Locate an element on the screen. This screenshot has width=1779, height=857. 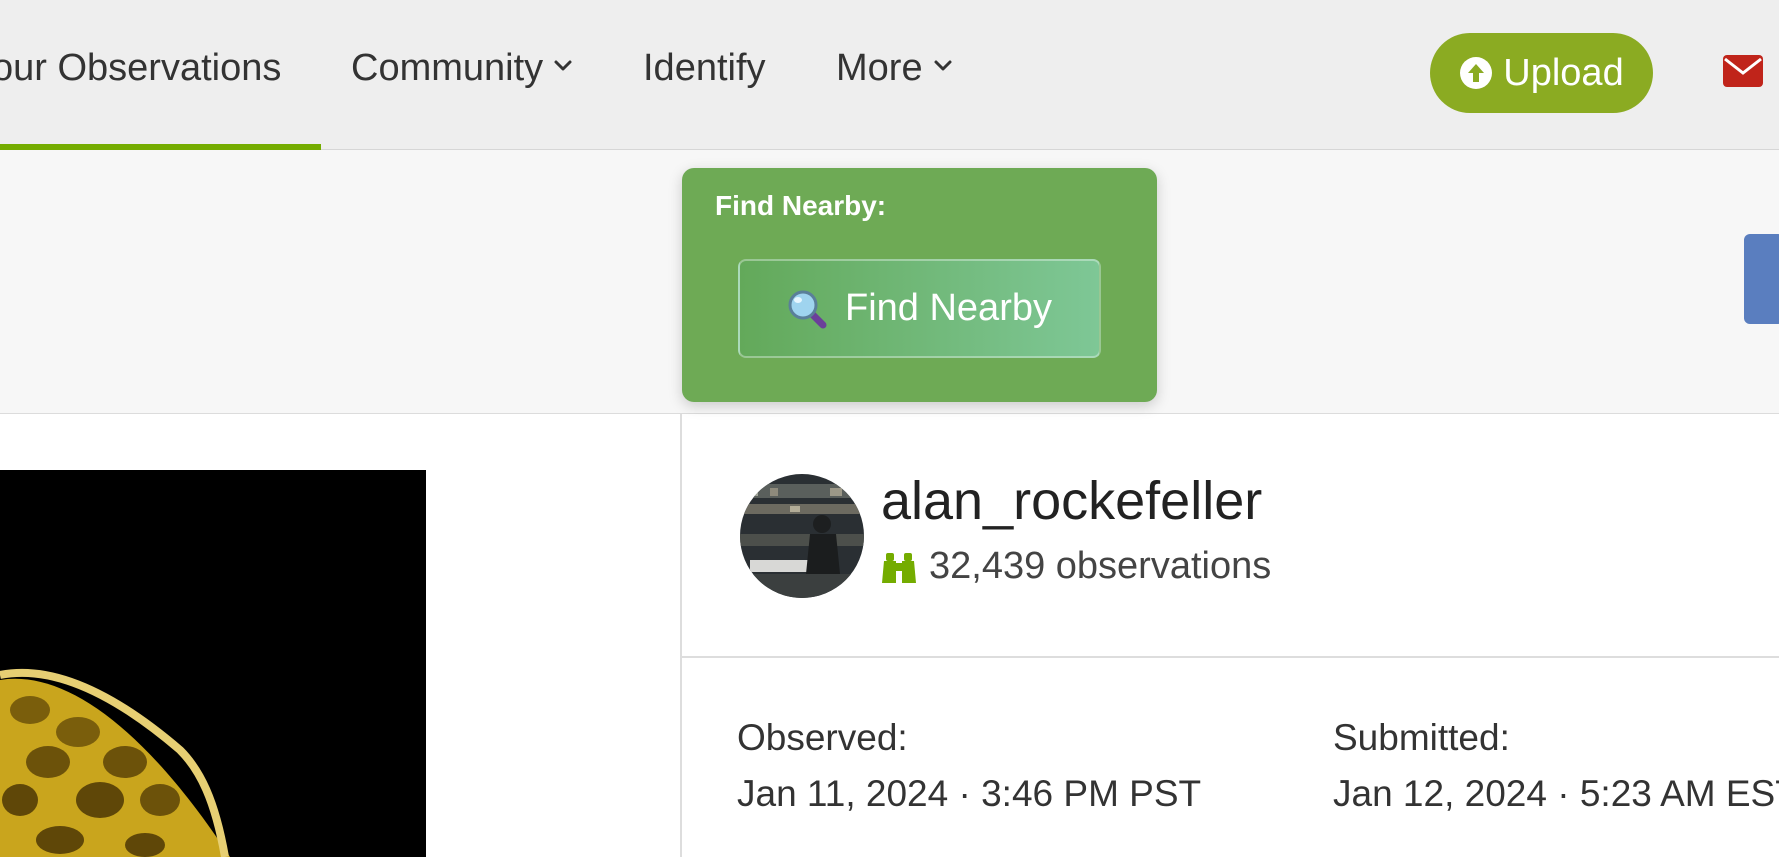
nav-identify: Identify is located at coordinates (704, 68).